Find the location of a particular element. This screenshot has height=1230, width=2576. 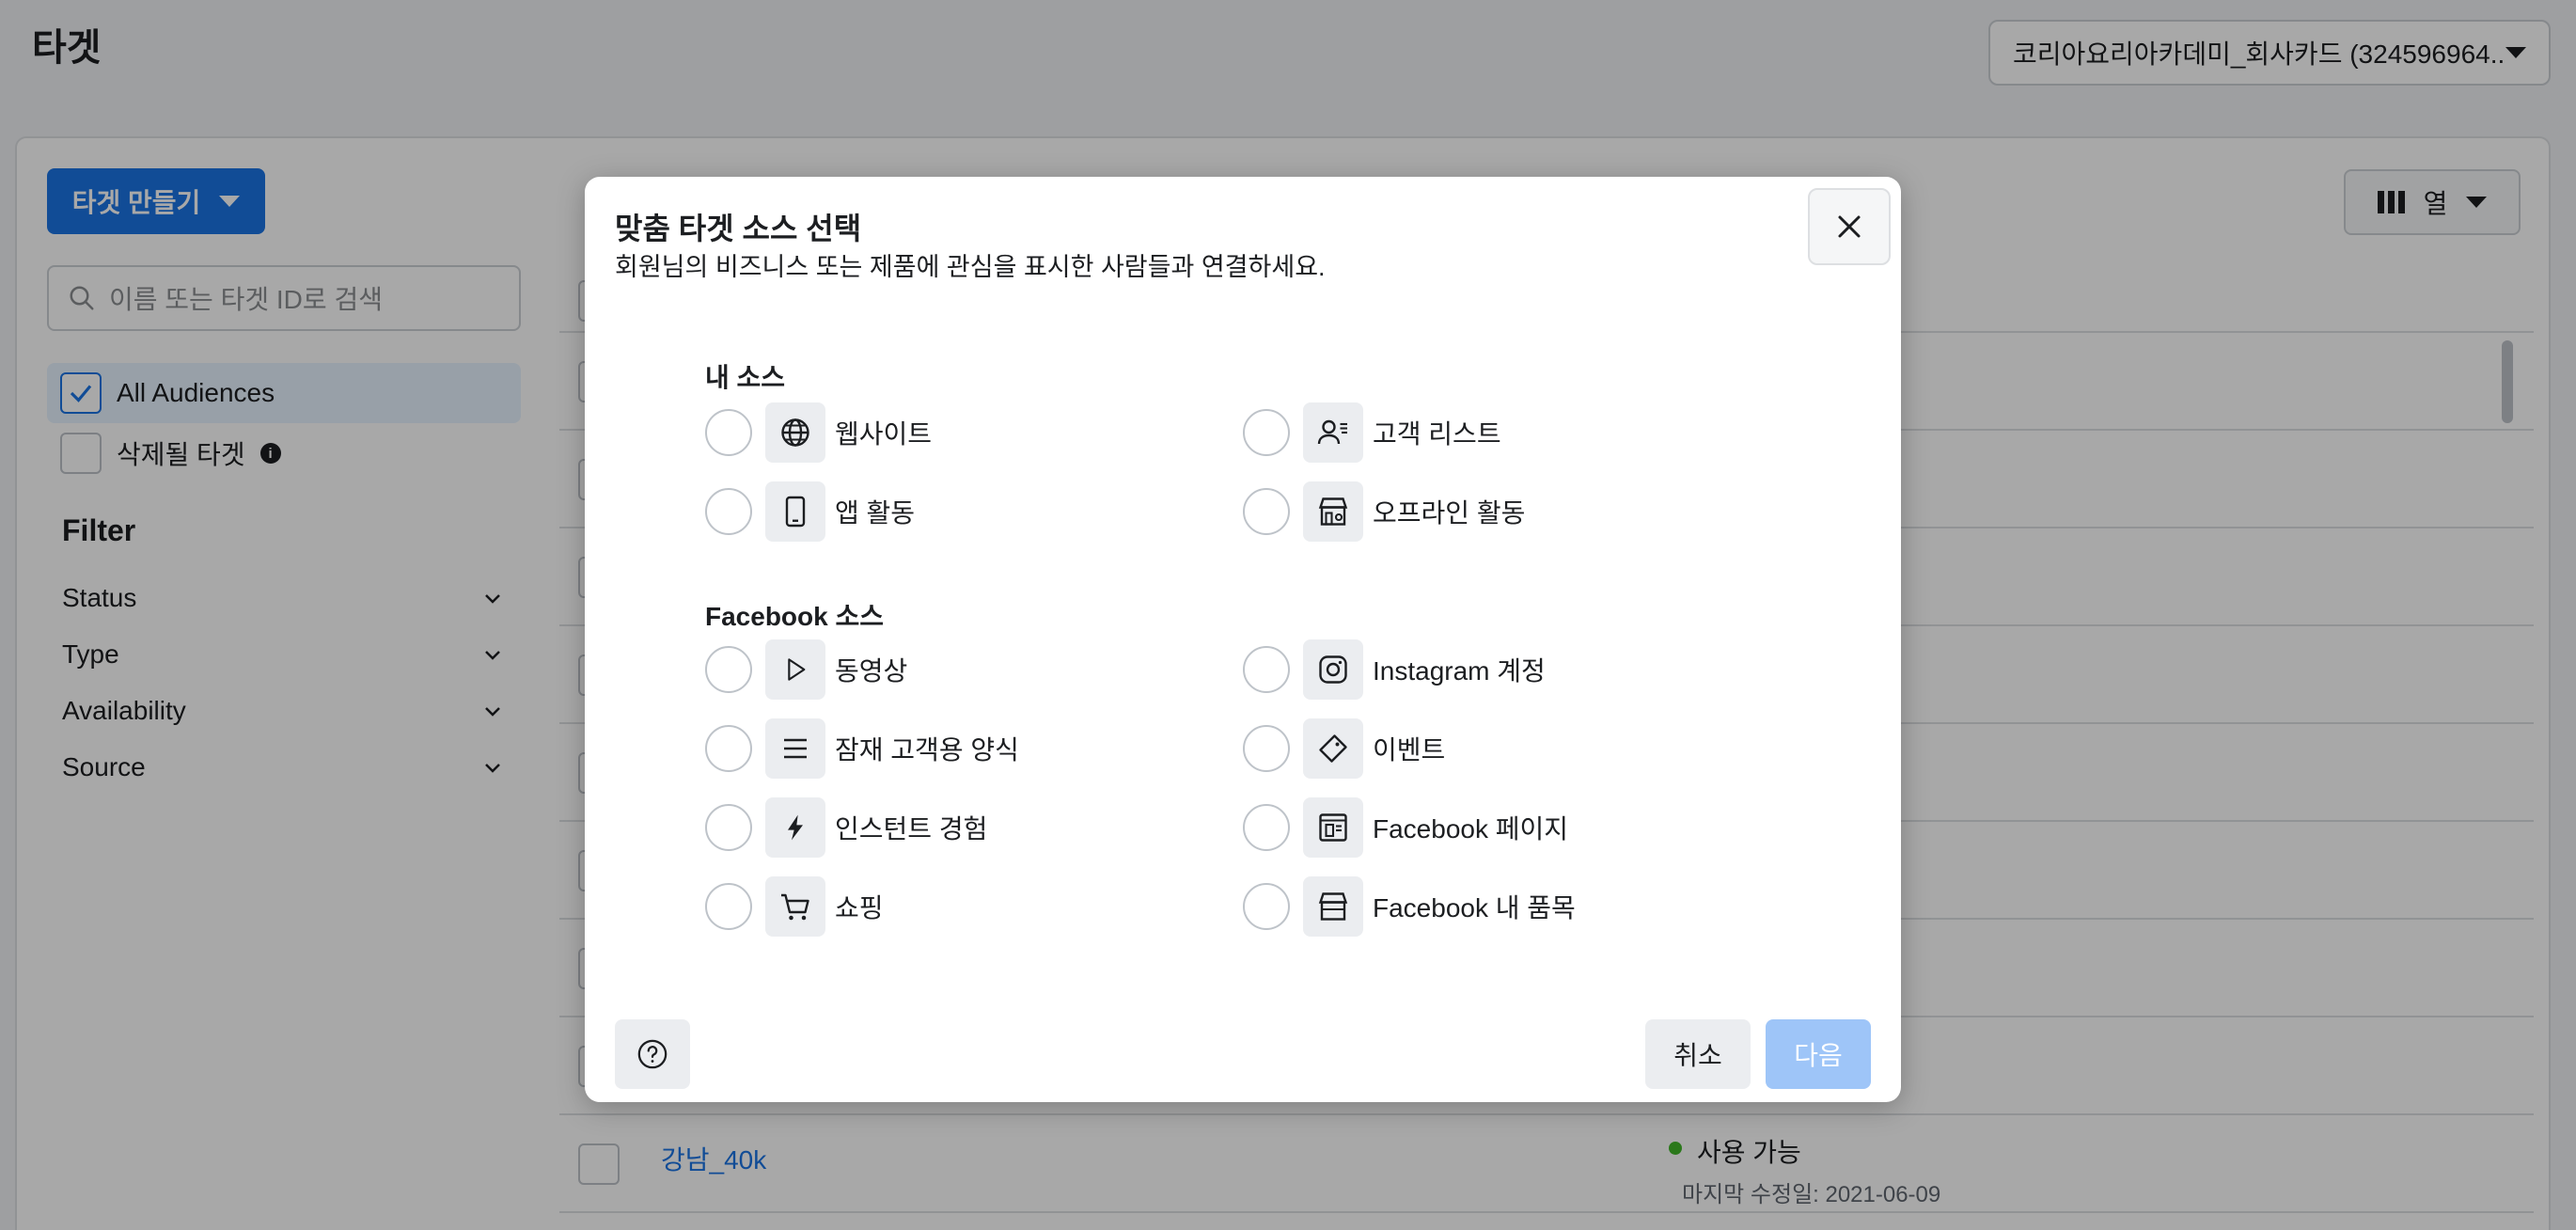

option-facebook-page: Facebook 페이지 is located at coordinates (1406, 827).